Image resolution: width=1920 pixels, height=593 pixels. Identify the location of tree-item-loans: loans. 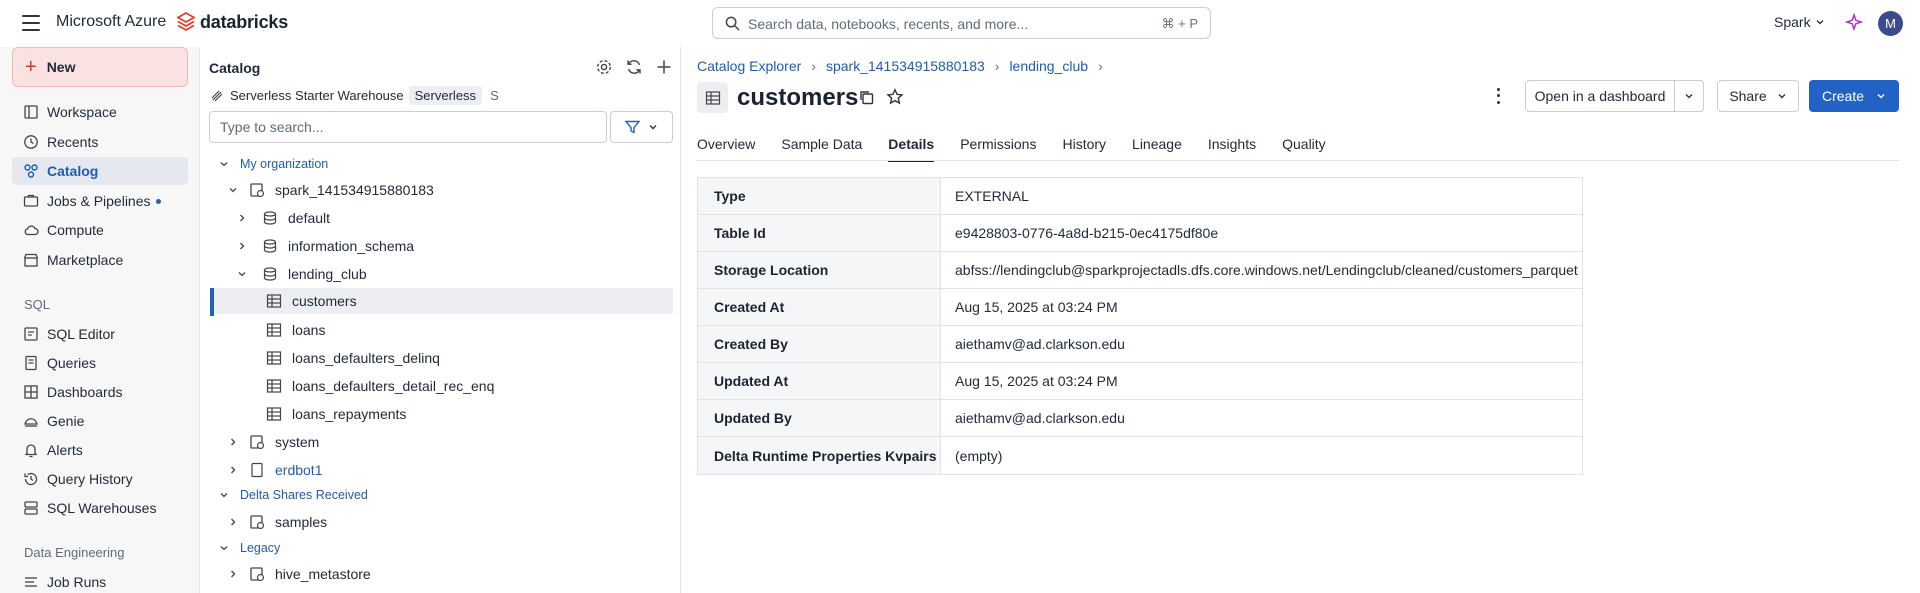
(295, 330).